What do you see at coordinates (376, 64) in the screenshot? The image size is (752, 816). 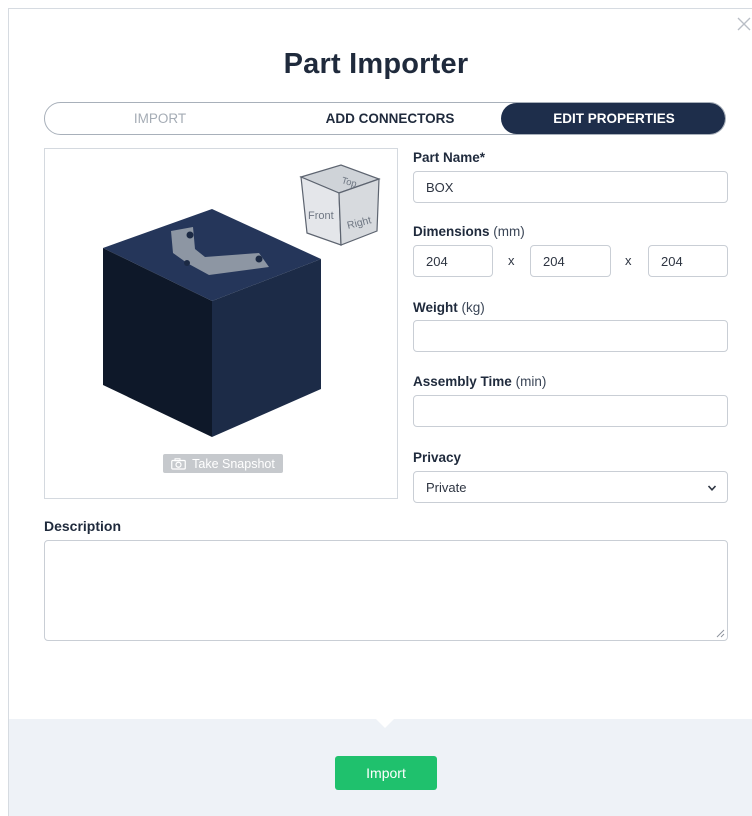 I see `dialog-title: Part Importer` at bounding box center [376, 64].